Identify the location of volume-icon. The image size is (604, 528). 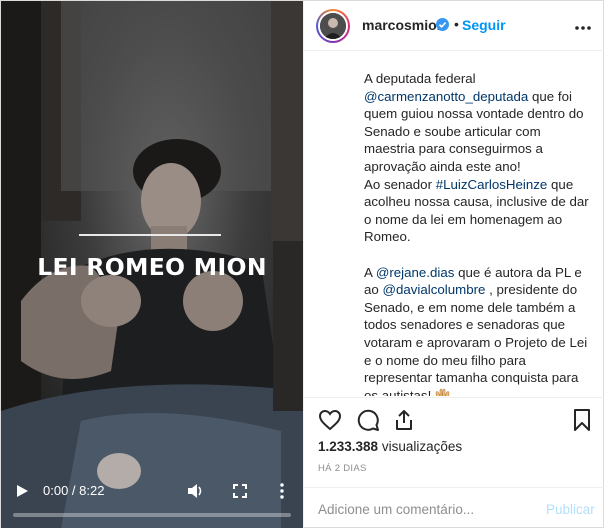
(196, 491).